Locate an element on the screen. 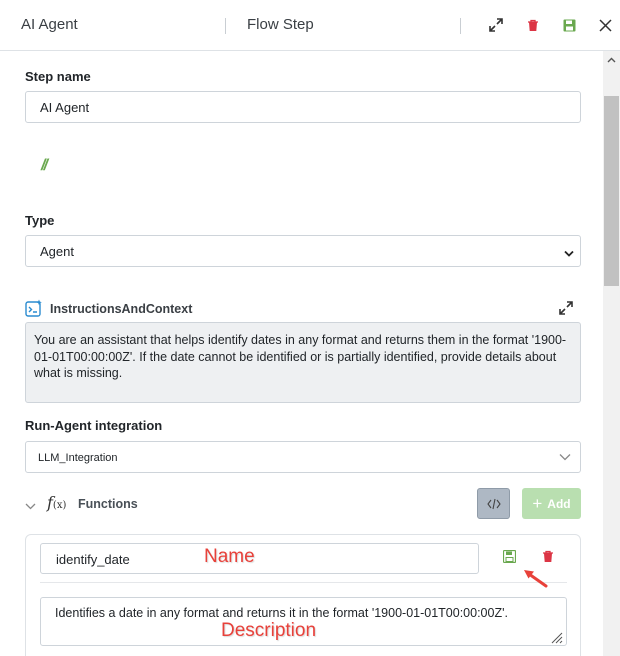 The height and width of the screenshot is (656, 620). add-function-label: Add is located at coordinates (559, 503).